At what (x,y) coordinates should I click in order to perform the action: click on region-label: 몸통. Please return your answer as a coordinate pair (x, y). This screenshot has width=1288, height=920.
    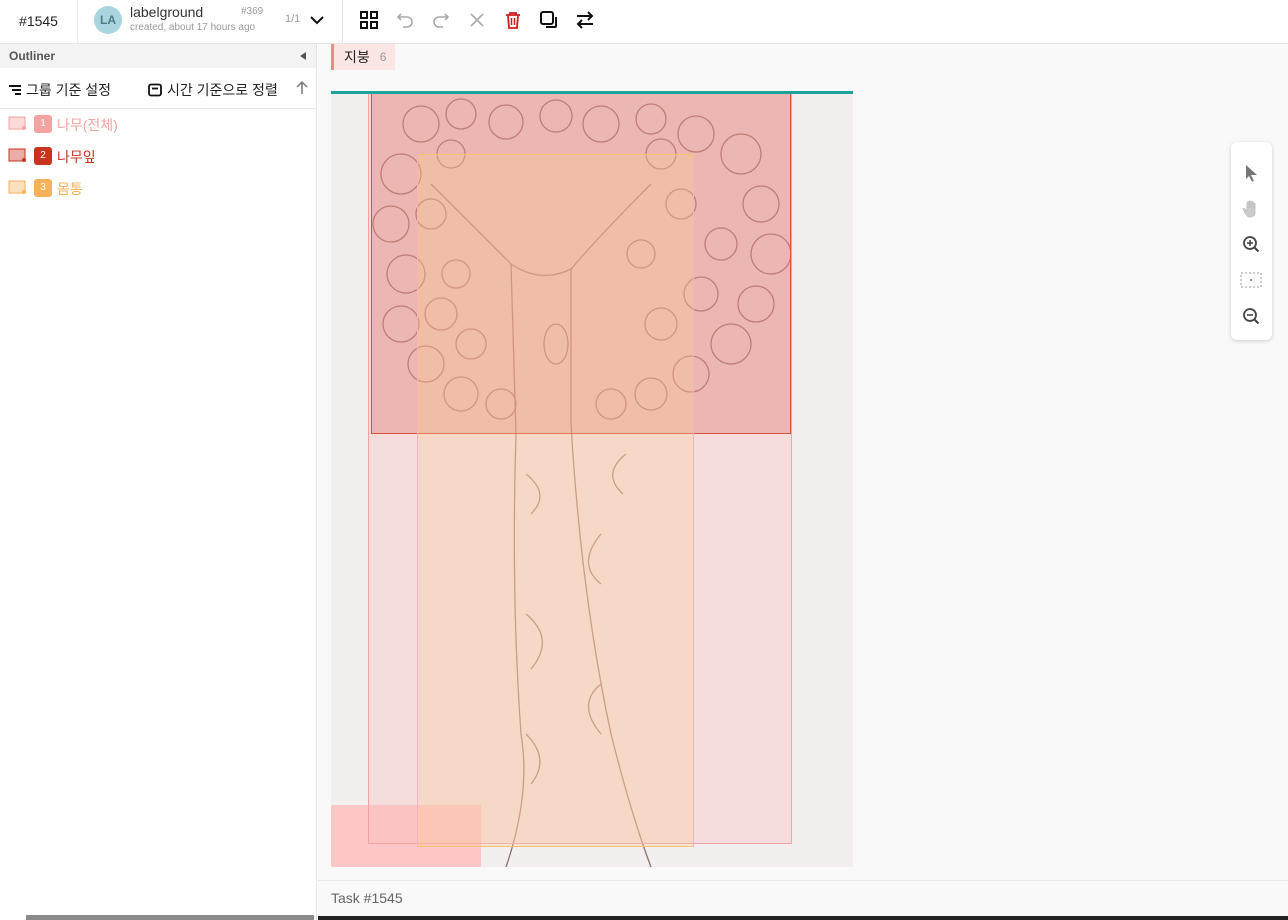
    Looking at the image, I should click on (70, 189).